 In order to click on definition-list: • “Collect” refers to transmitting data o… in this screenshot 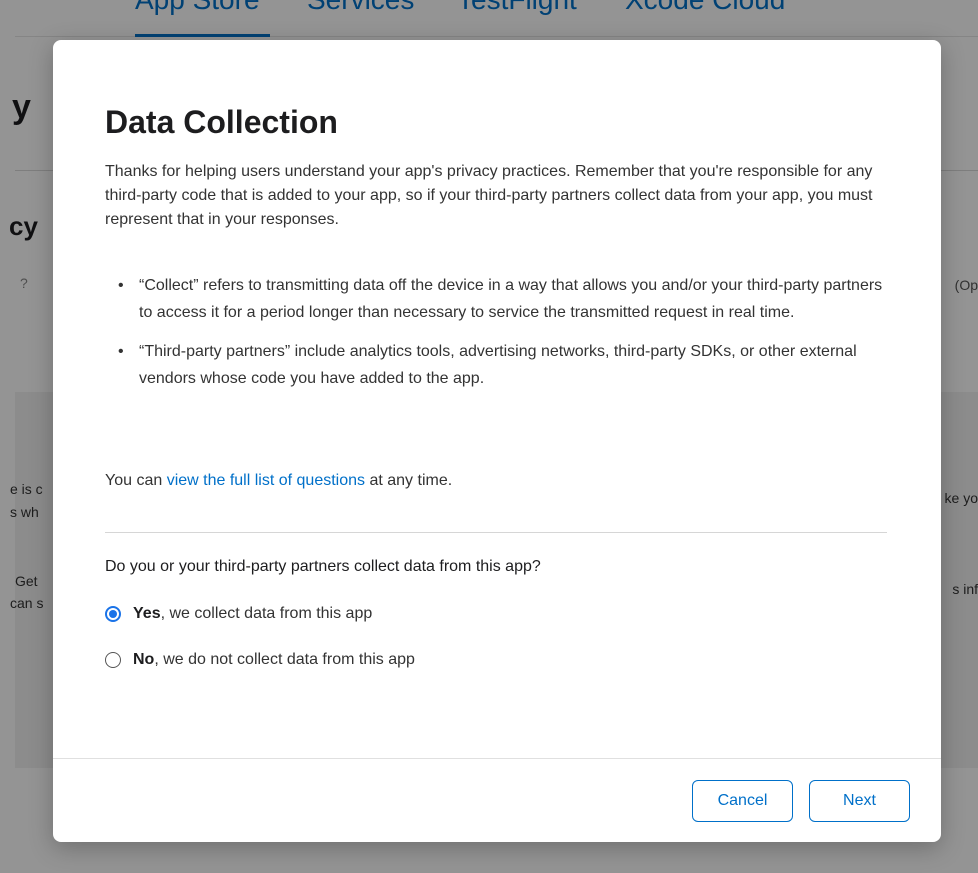, I will do `click(500, 338)`.